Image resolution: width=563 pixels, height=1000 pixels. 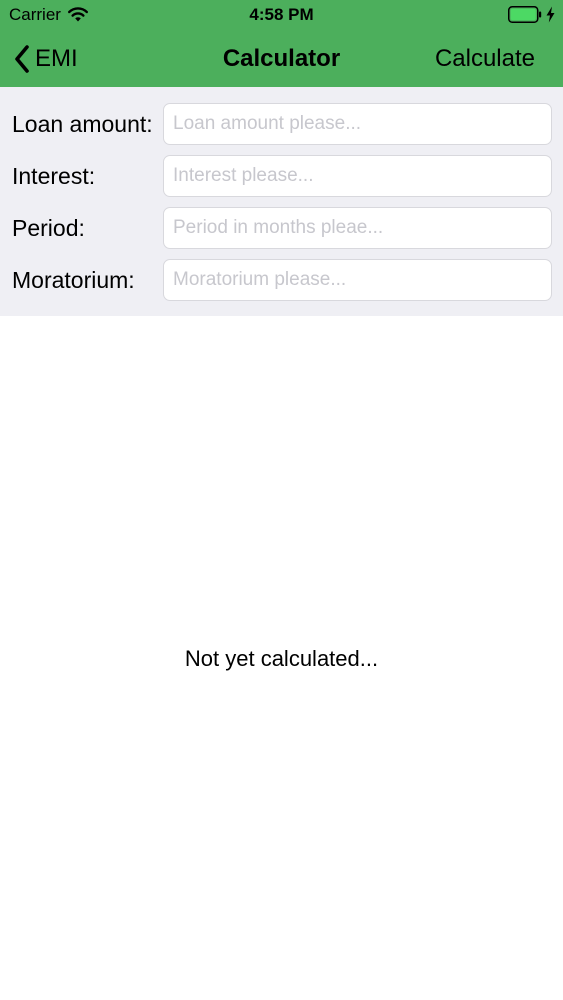 What do you see at coordinates (357, 228) in the screenshot?
I see `period-input` at bounding box center [357, 228].